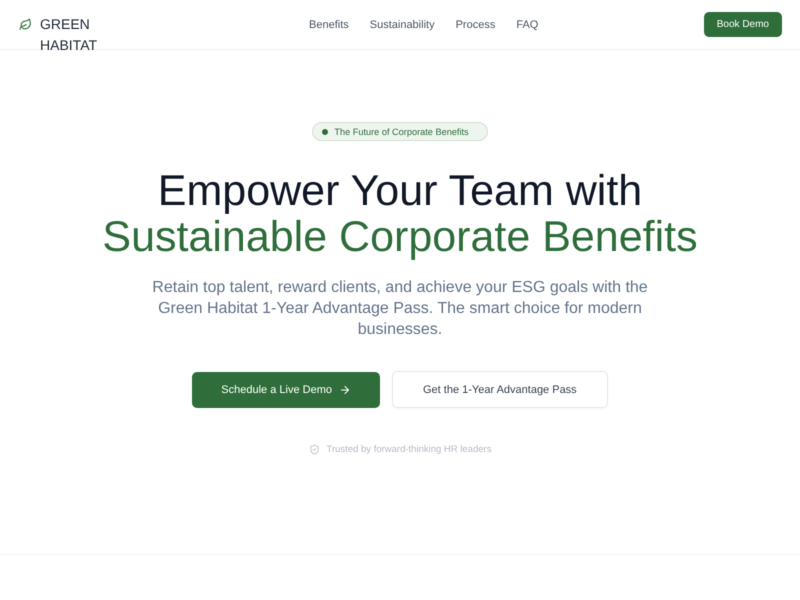  I want to click on tagline-text: The Future of Corporate Benefits, so click(401, 131).